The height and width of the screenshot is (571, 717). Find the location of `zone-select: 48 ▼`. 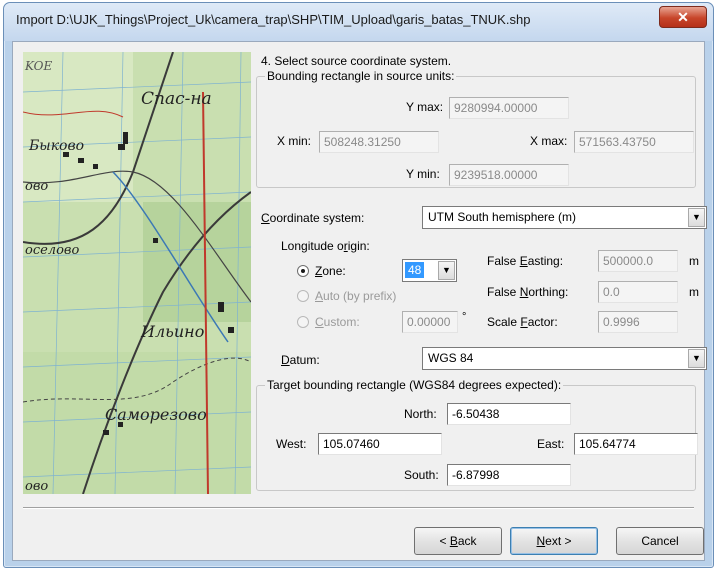

zone-select: 48 ▼ is located at coordinates (429, 270).